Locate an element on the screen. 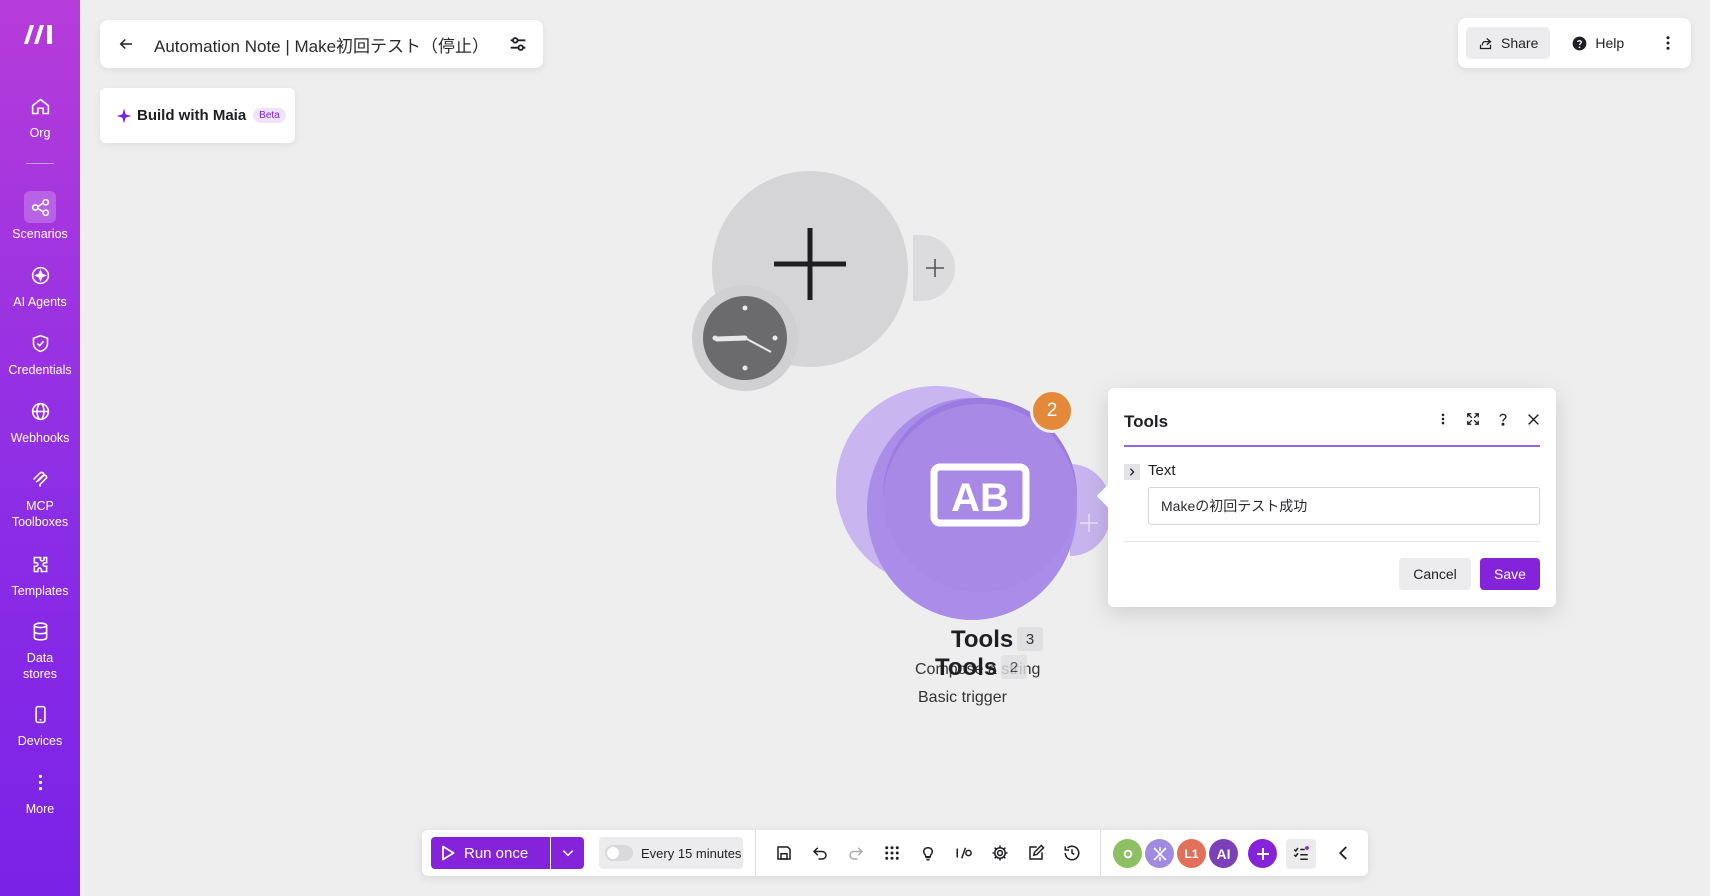 The image size is (1710, 896). node-id-badge: 3 is located at coordinates (1030, 639).